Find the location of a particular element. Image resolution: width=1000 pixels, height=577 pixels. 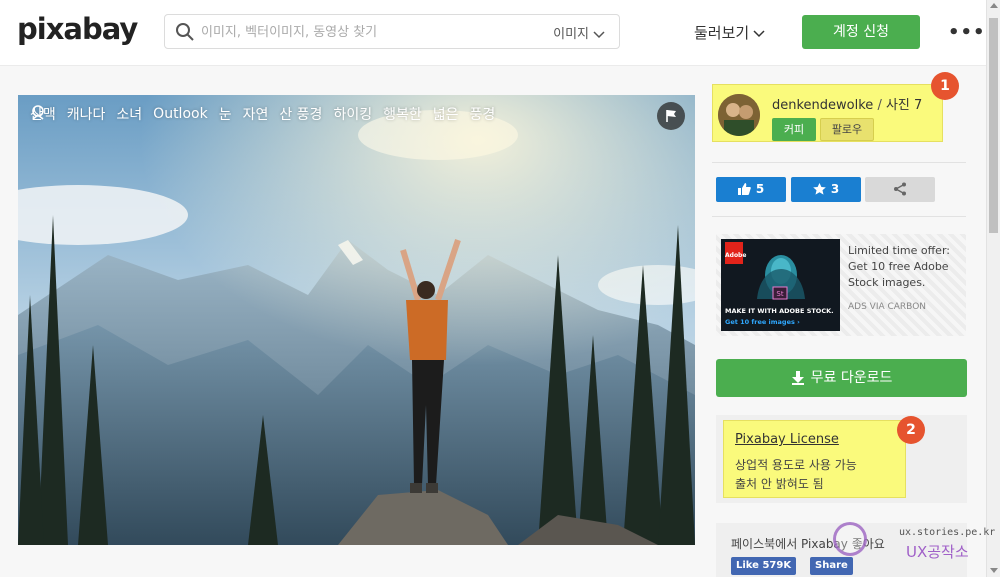

author-photo-count: 사진 7 is located at coordinates (904, 105).